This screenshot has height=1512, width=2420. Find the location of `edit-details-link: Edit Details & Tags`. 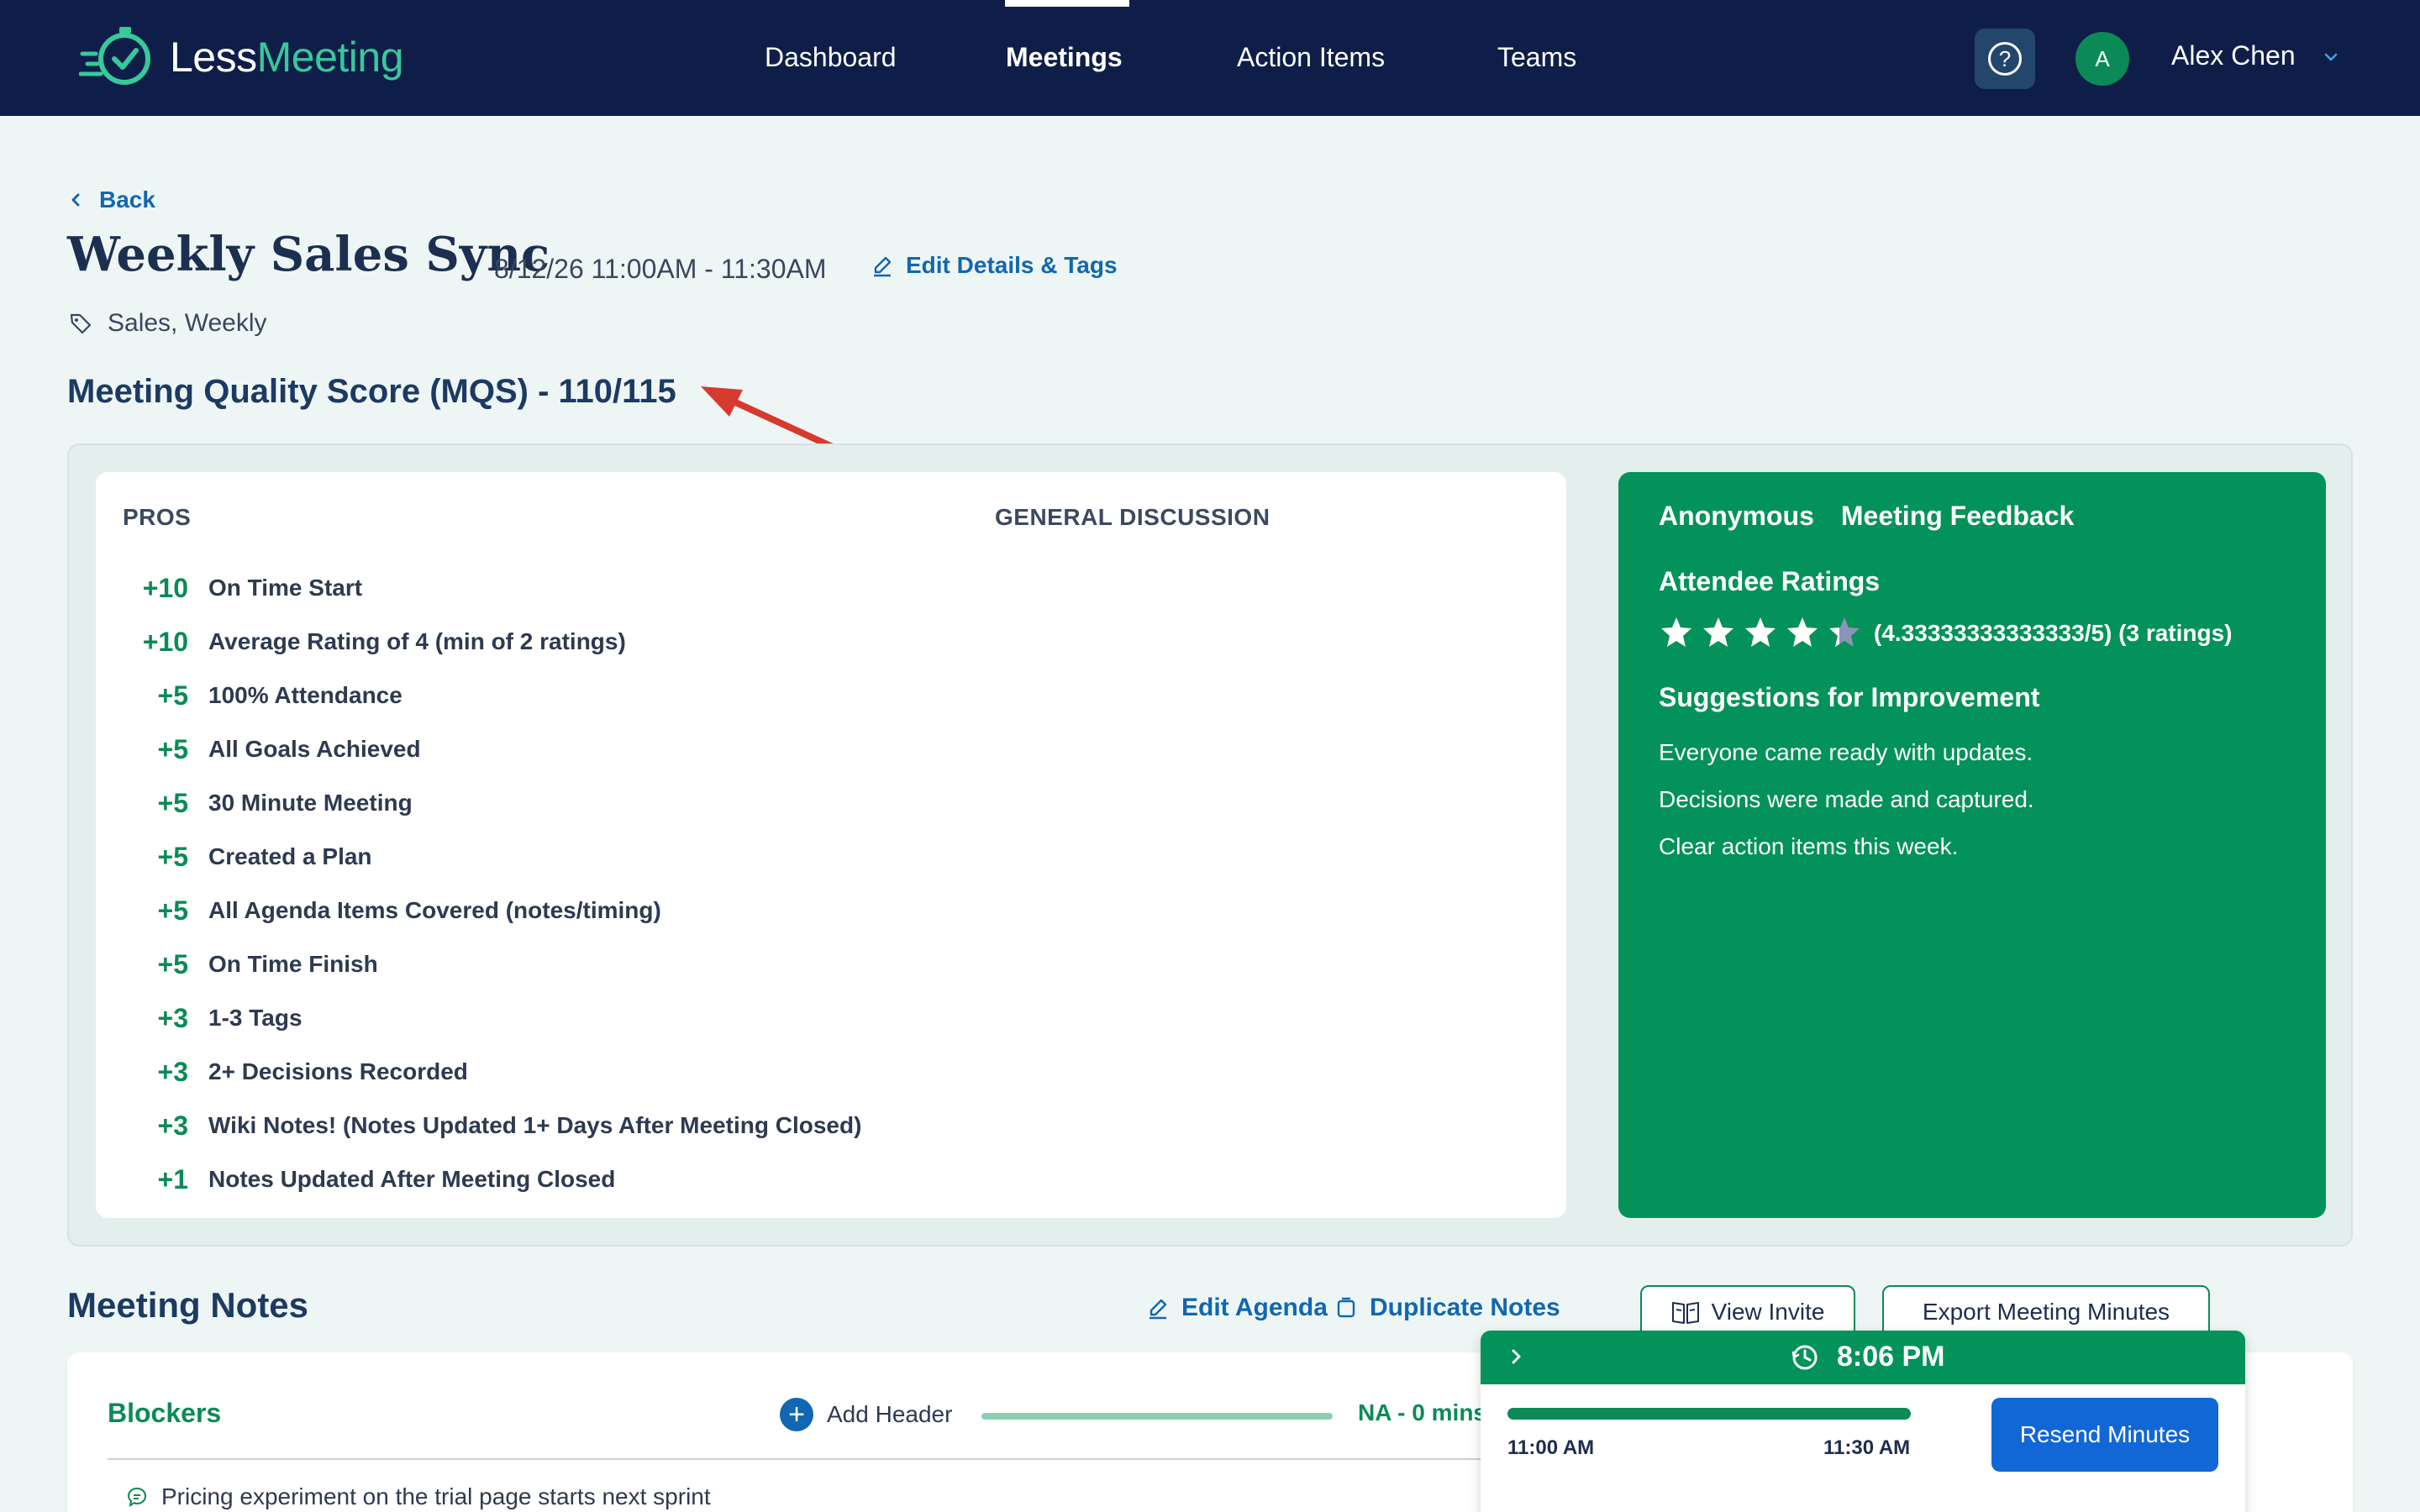

edit-details-link: Edit Details & Tags is located at coordinates (994, 265).